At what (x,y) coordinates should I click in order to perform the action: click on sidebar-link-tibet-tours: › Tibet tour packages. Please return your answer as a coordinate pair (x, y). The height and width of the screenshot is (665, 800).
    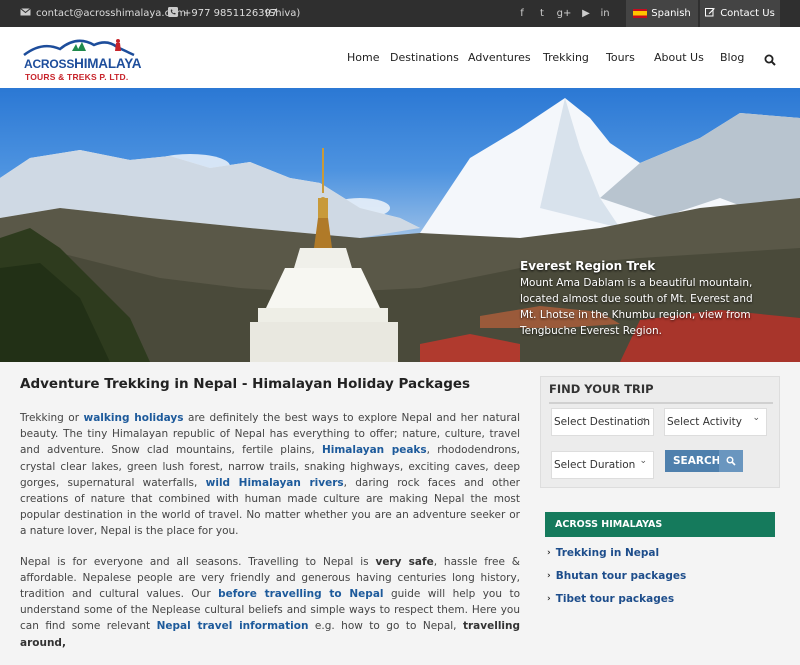
    Looking at the image, I should click on (662, 598).